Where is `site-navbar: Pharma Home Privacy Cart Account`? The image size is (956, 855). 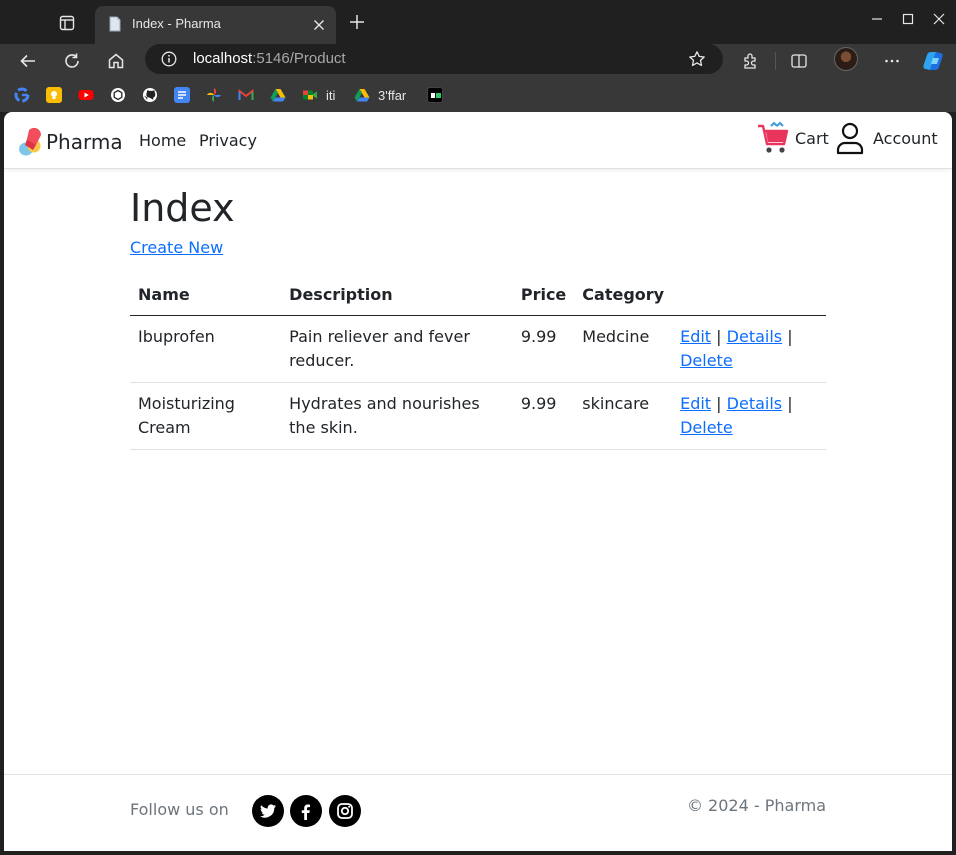 site-navbar: Pharma Home Privacy Cart Account is located at coordinates (478, 140).